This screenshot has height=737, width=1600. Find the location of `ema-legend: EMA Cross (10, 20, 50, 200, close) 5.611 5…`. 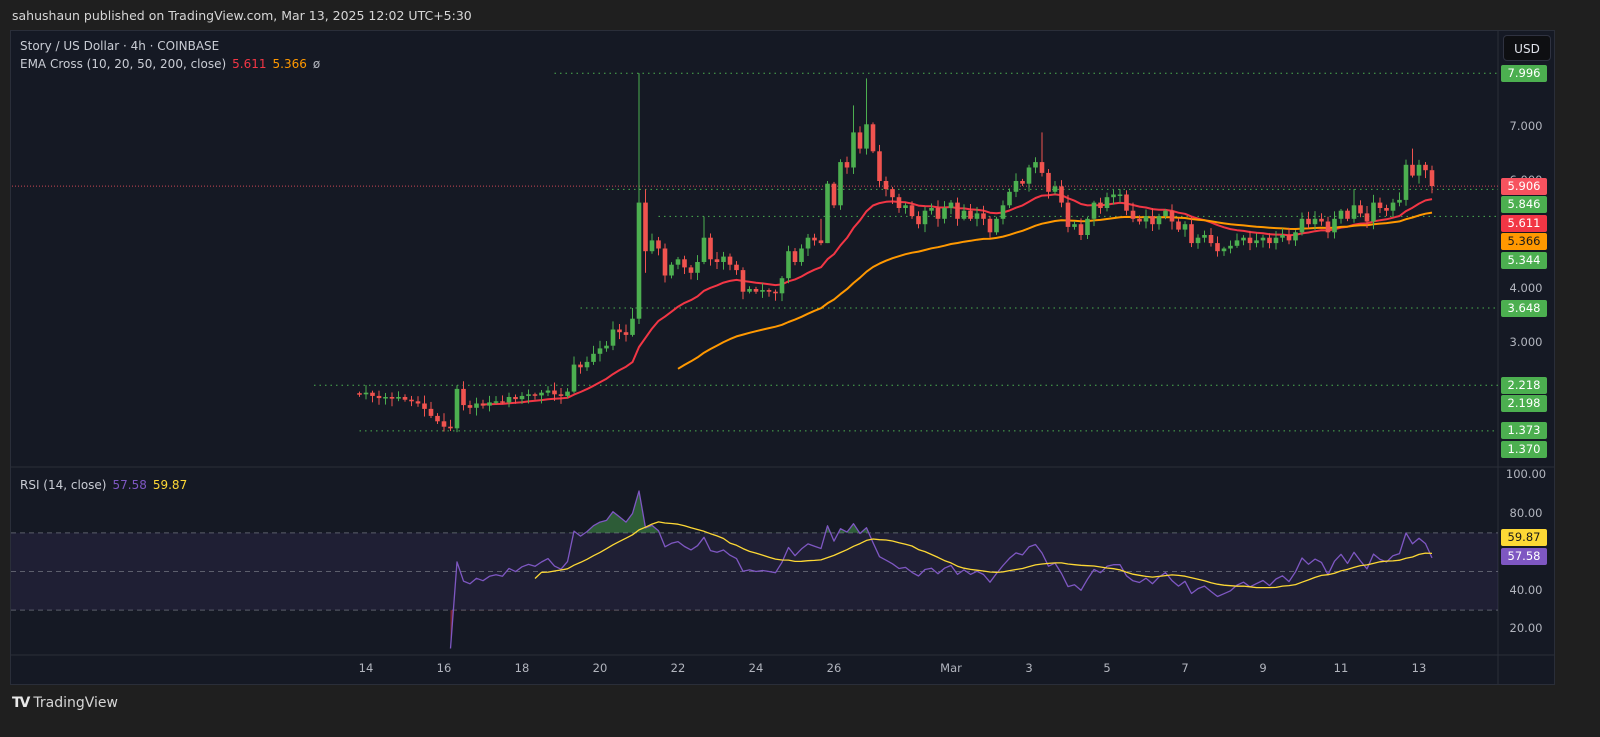

ema-legend: EMA Cross (10, 20, 50, 200, close) 5.611 5… is located at coordinates (173, 64).